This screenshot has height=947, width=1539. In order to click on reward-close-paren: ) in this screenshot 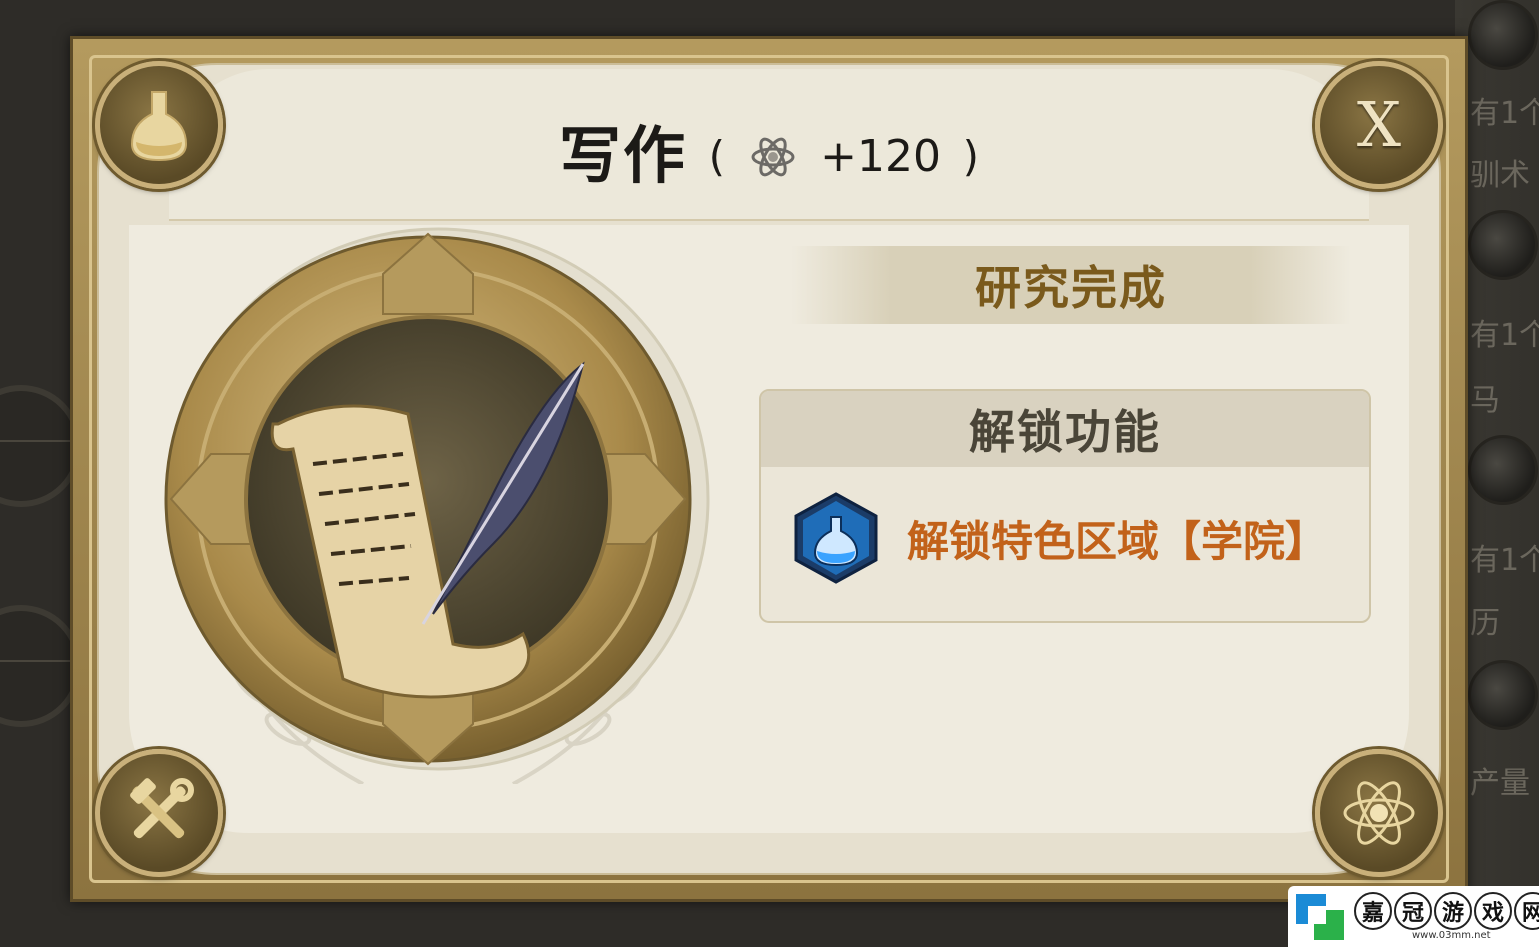, I will do `click(971, 156)`.